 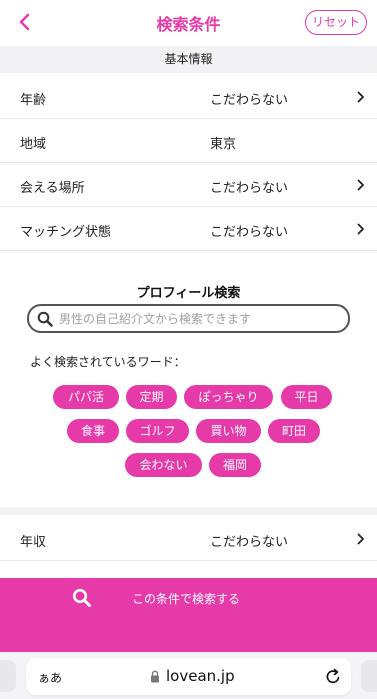 I want to click on filter-label: 会える場所, so click(x=52, y=188).